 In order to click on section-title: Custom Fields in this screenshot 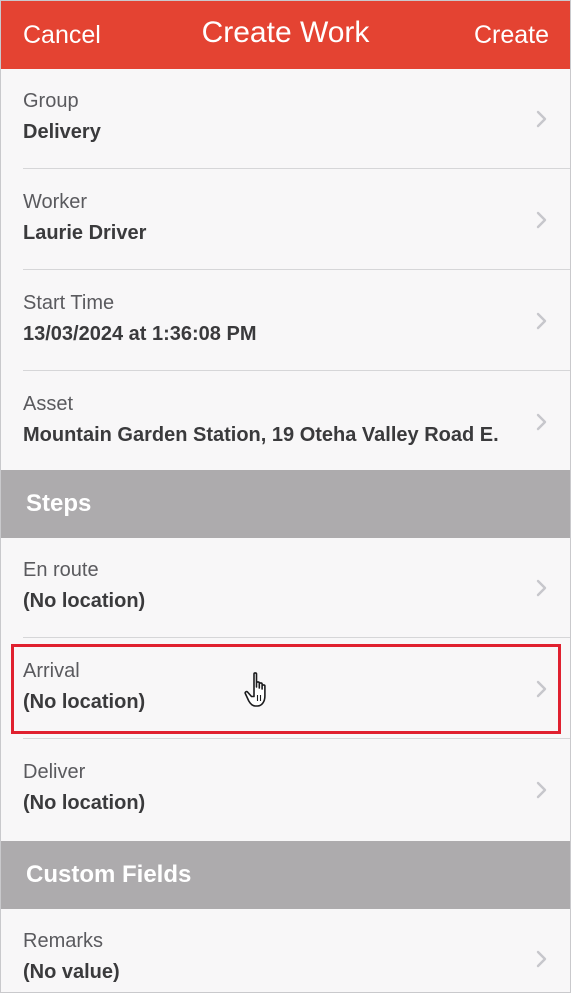, I will do `click(109, 874)`.